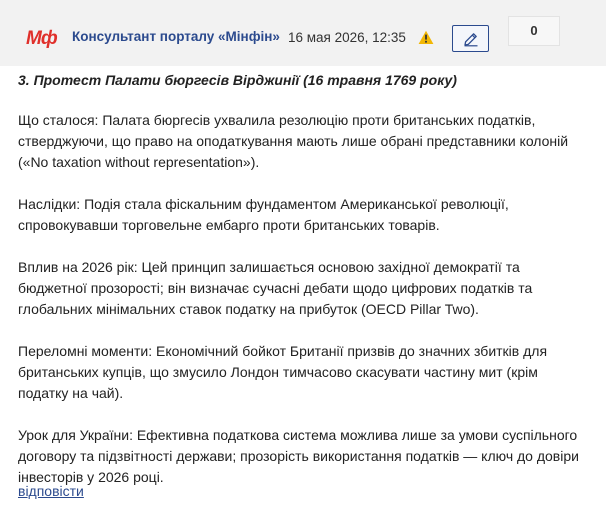 This screenshot has height=512, width=606. I want to click on comment-score: 0, so click(534, 31).